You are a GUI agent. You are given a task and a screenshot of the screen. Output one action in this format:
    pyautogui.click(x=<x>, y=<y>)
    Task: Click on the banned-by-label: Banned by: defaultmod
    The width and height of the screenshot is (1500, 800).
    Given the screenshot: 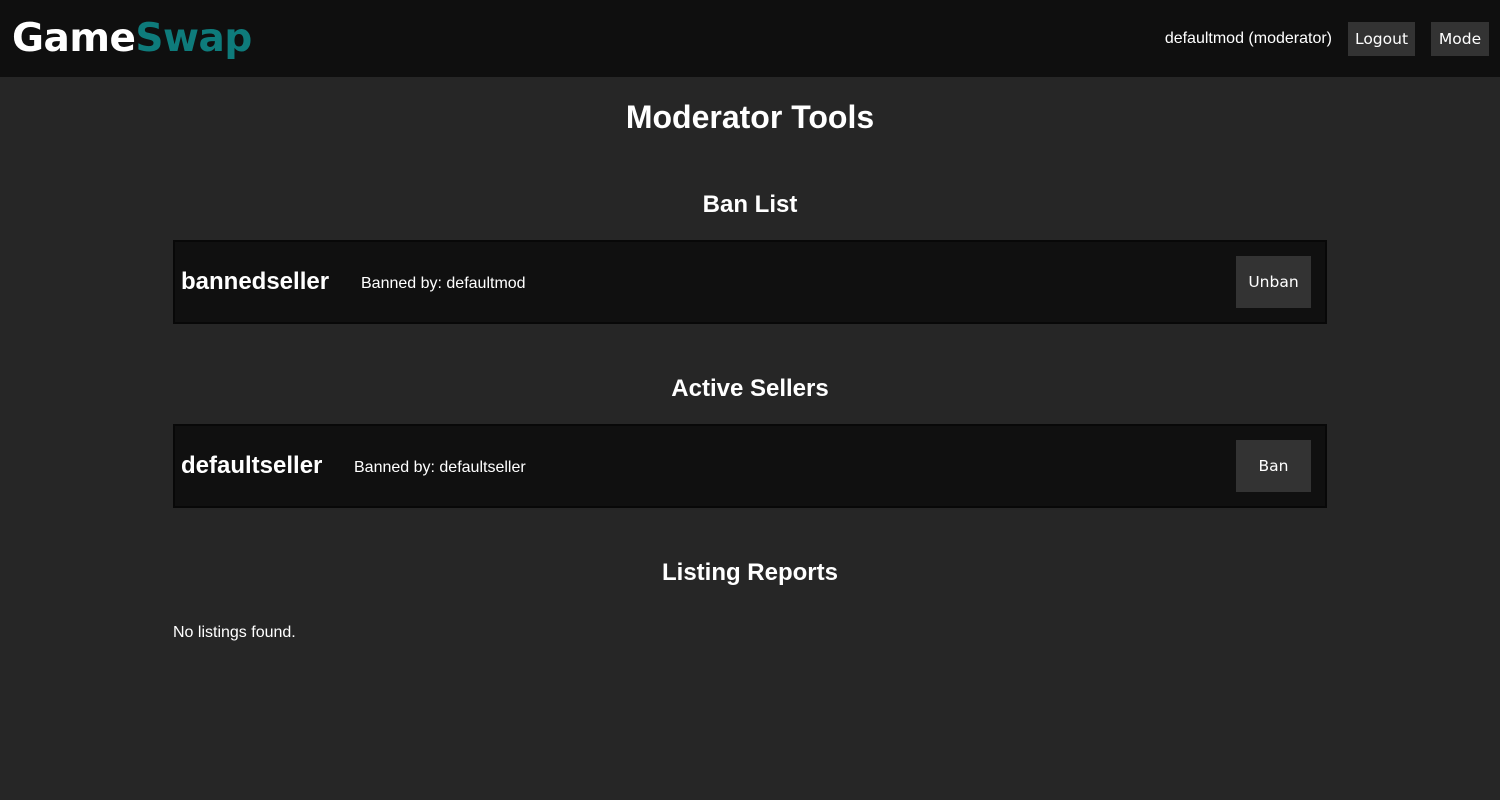 What is the action you would take?
    pyautogui.click(x=443, y=283)
    